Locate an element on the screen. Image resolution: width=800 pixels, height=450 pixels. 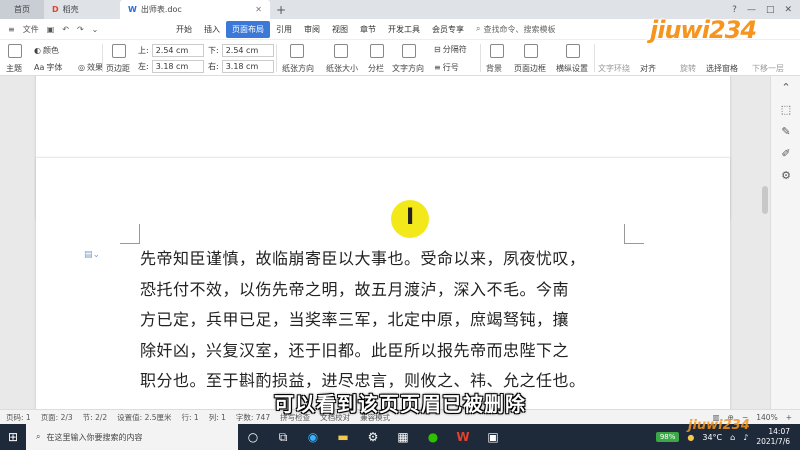
quick-access: ≡ 文件 ▣ ↶ ↷ ⌄ is located at coordinates (85, 29).